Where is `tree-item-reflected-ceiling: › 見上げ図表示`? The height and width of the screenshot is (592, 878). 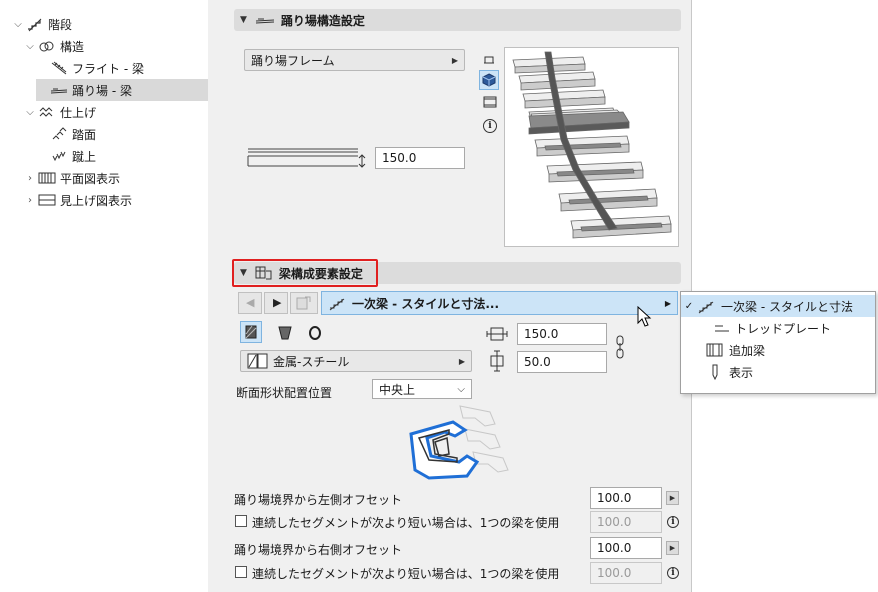 tree-item-reflected-ceiling: › 見上げ図表示 is located at coordinates (78, 200).